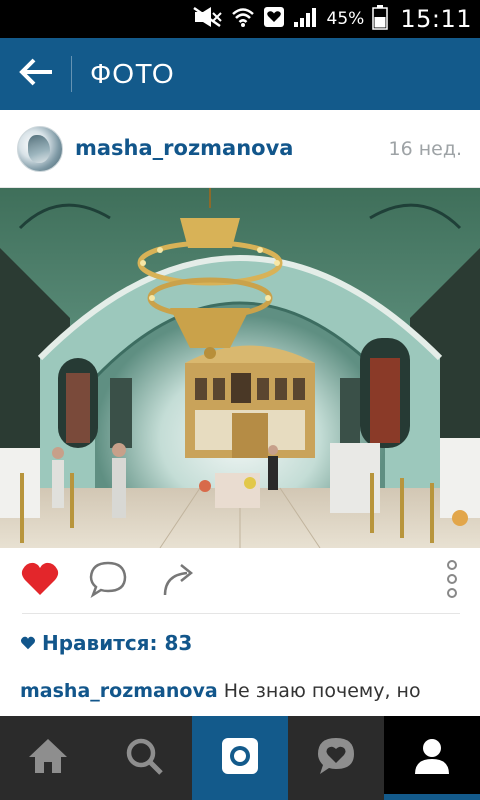 This screenshot has height=800, width=480. What do you see at coordinates (306, 19) in the screenshot?
I see `signal-icon` at bounding box center [306, 19].